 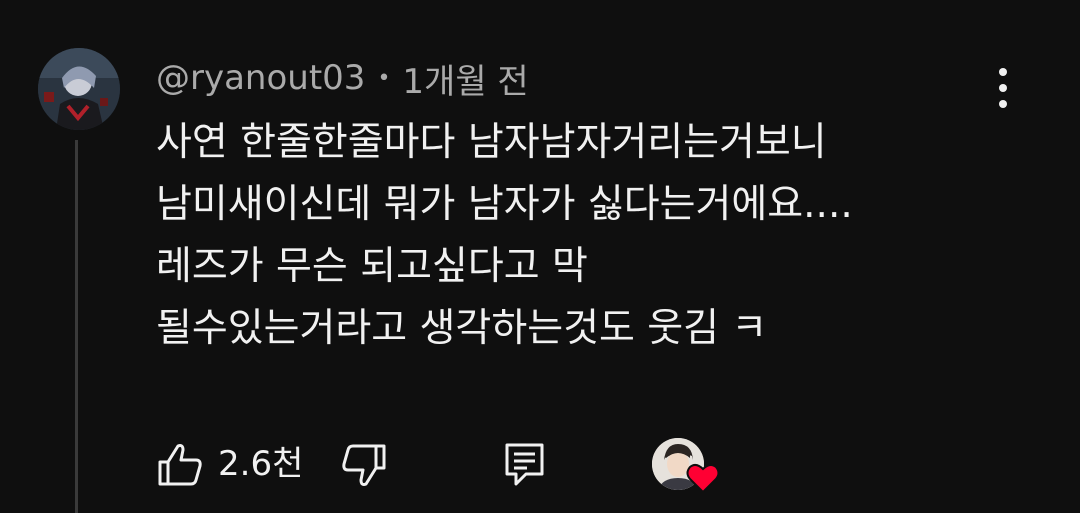 I want to click on more-vert-icon, so click(x=1003, y=72).